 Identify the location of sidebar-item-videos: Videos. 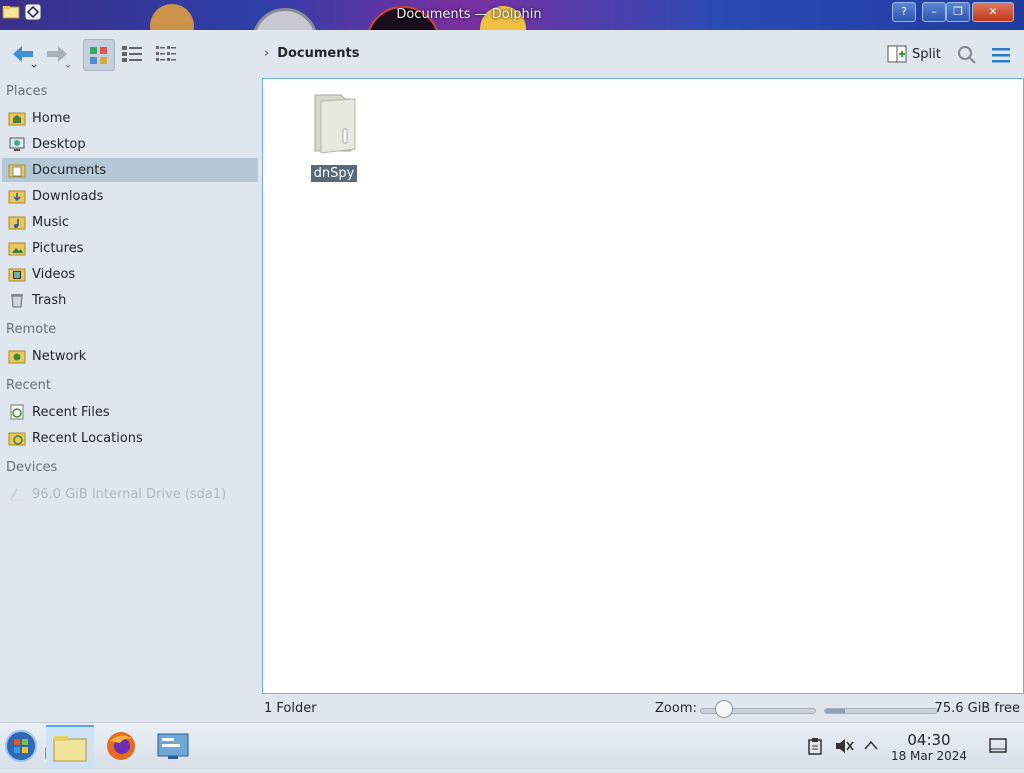
(130, 274).